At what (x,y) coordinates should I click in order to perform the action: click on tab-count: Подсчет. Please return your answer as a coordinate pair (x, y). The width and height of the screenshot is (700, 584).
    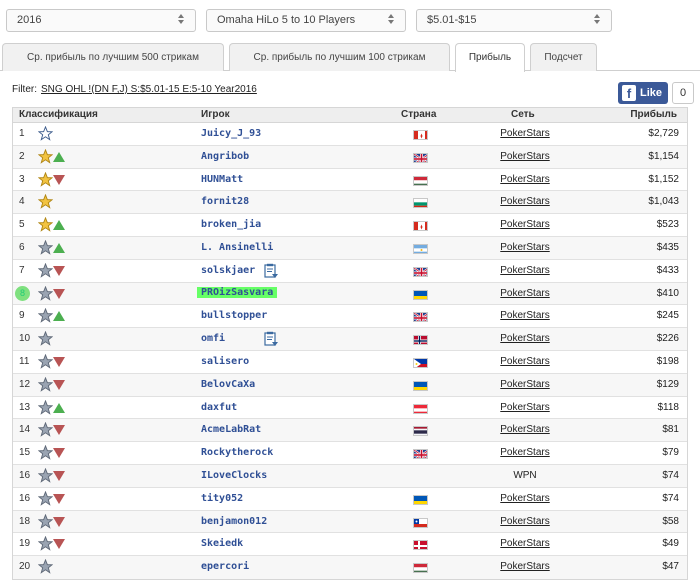
    Looking at the image, I should click on (563, 57).